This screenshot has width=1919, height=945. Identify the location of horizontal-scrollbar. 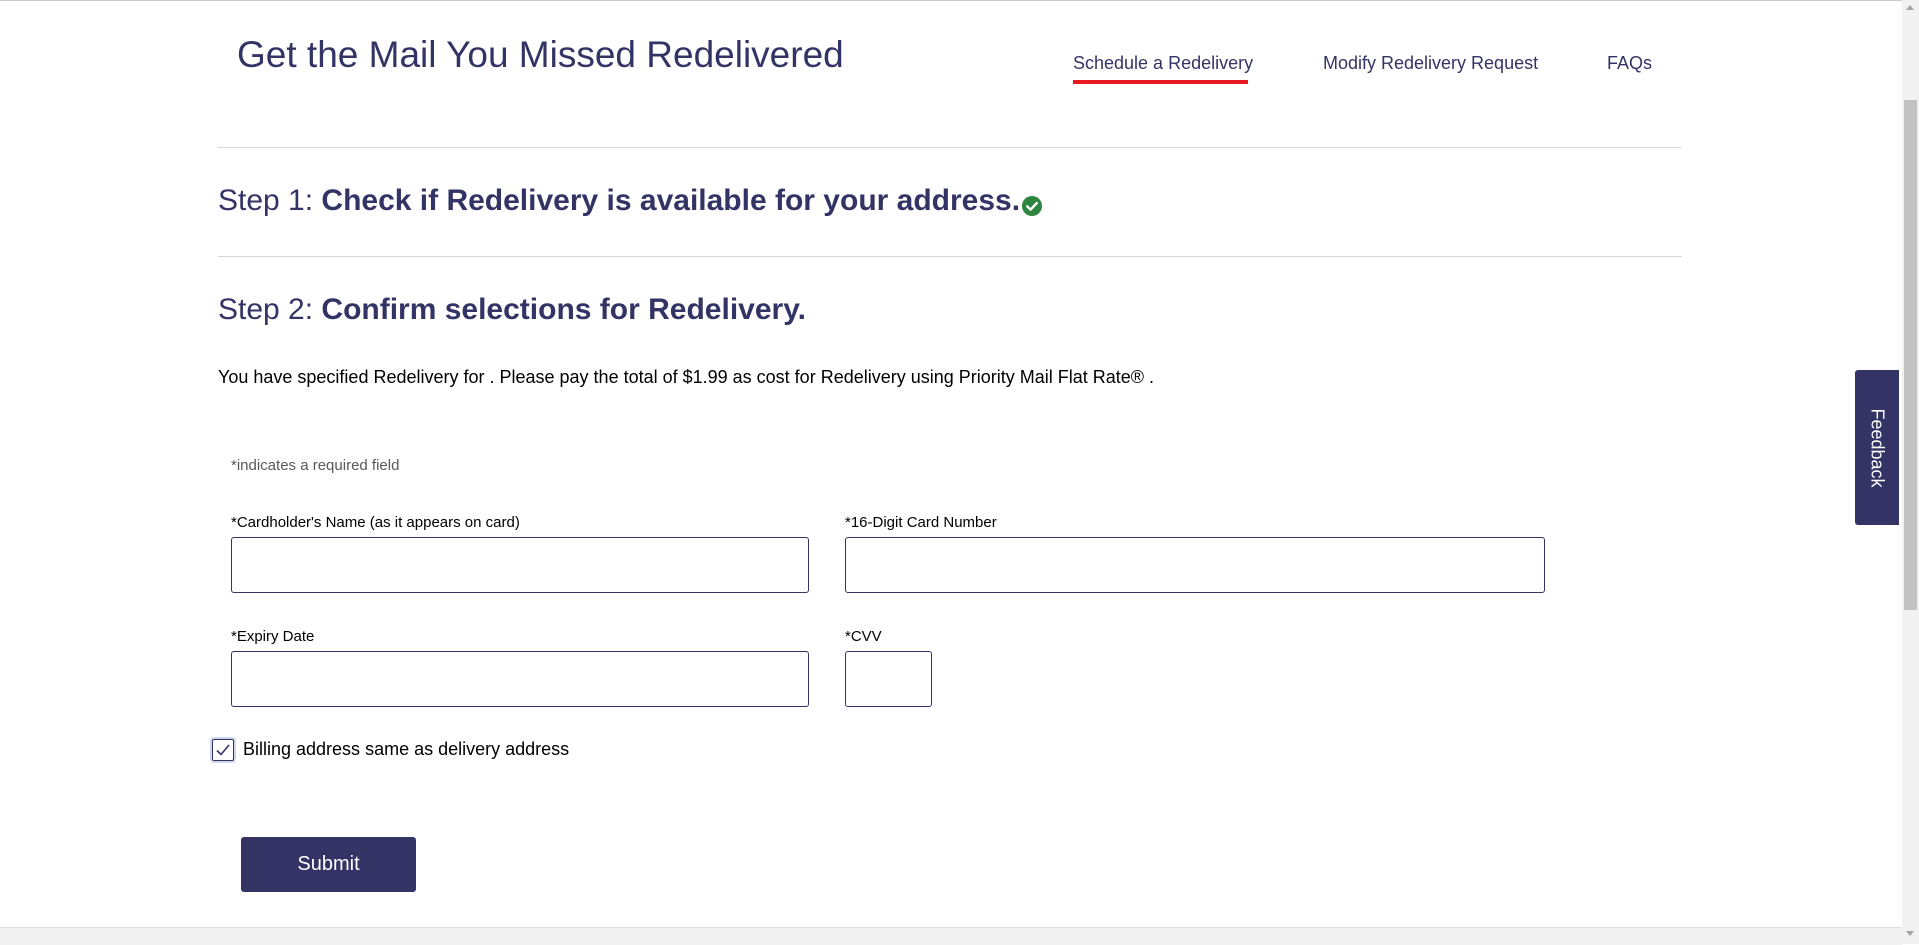
(951, 936).